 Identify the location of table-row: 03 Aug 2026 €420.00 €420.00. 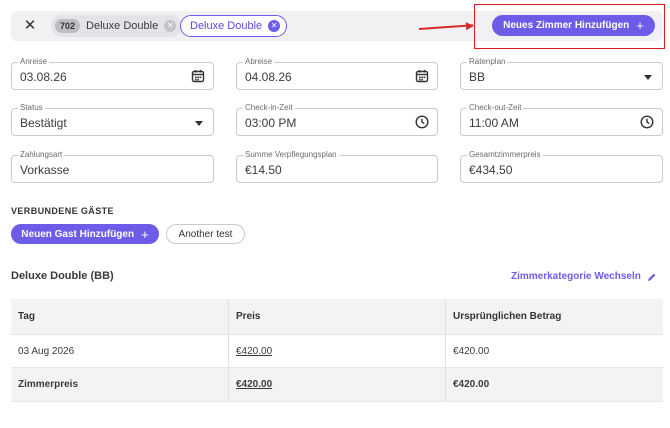
(337, 351).